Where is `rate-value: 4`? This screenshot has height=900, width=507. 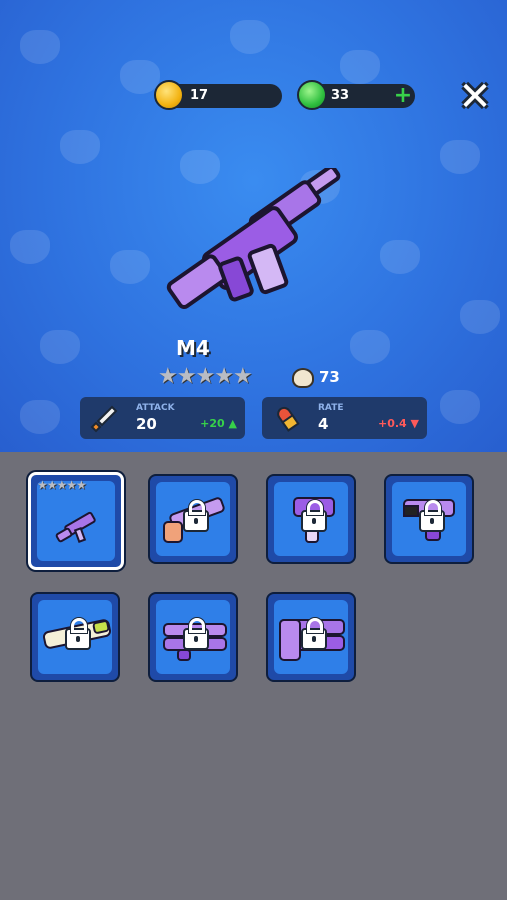
rate-value: 4 is located at coordinates (323, 424).